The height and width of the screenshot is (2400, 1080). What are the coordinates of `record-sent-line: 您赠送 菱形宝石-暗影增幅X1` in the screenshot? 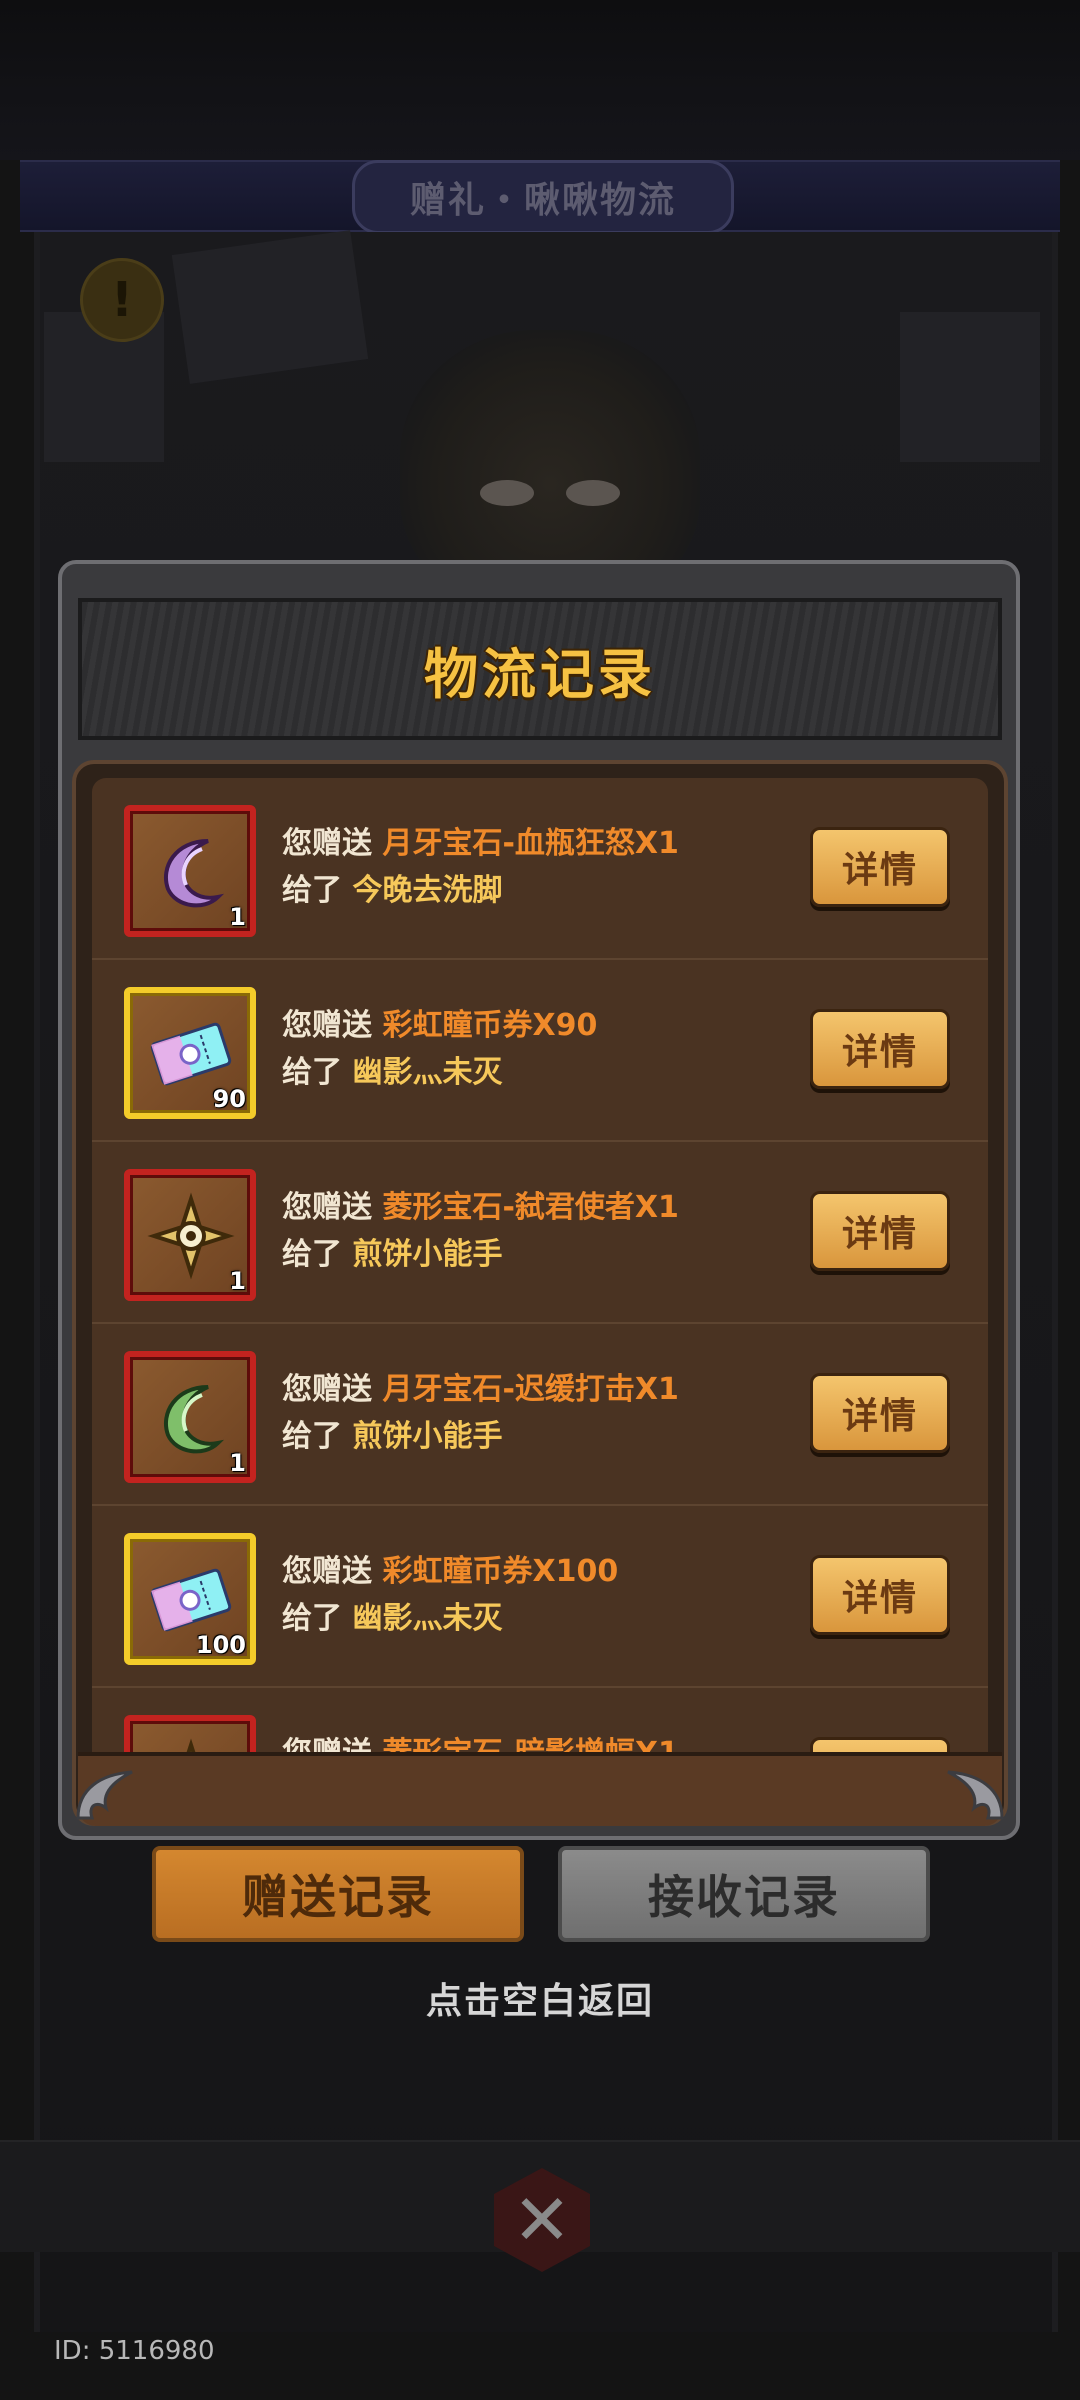 It's located at (480, 1740).